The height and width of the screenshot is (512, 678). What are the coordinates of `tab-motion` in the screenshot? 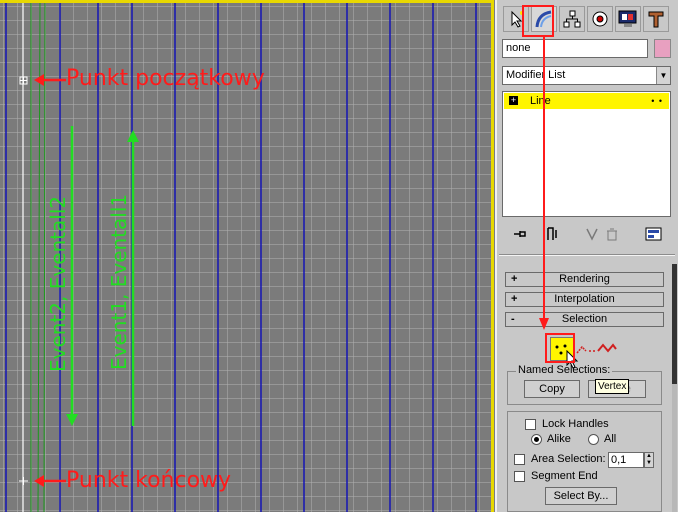 It's located at (600, 19).